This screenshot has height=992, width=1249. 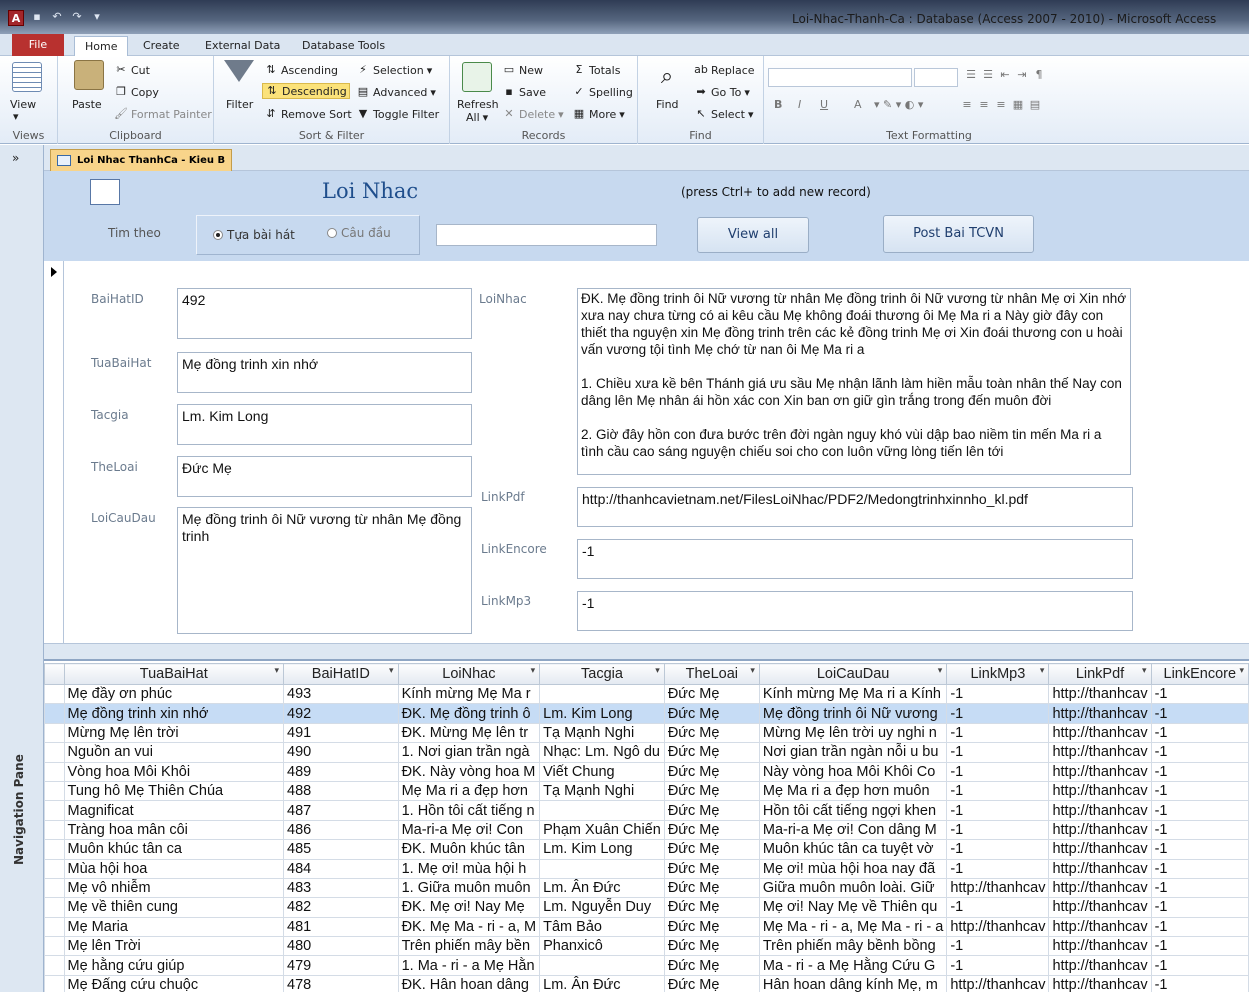 What do you see at coordinates (341, 791) in the screenshot?
I see `table-cell: 488` at bounding box center [341, 791].